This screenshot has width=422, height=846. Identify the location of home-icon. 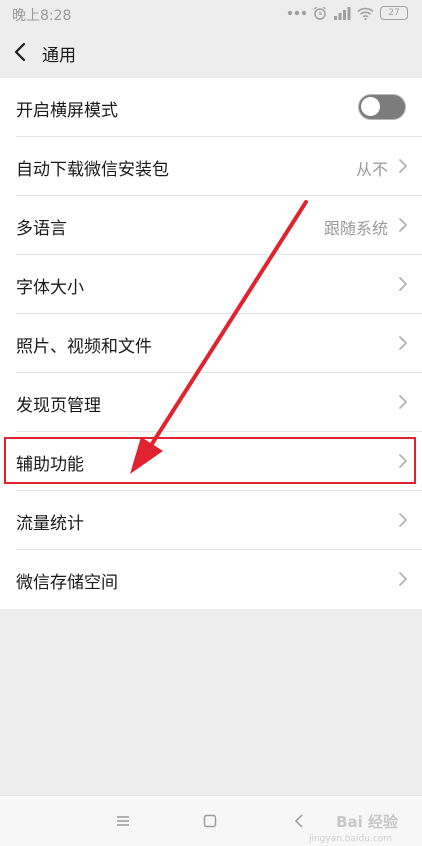
(210, 822).